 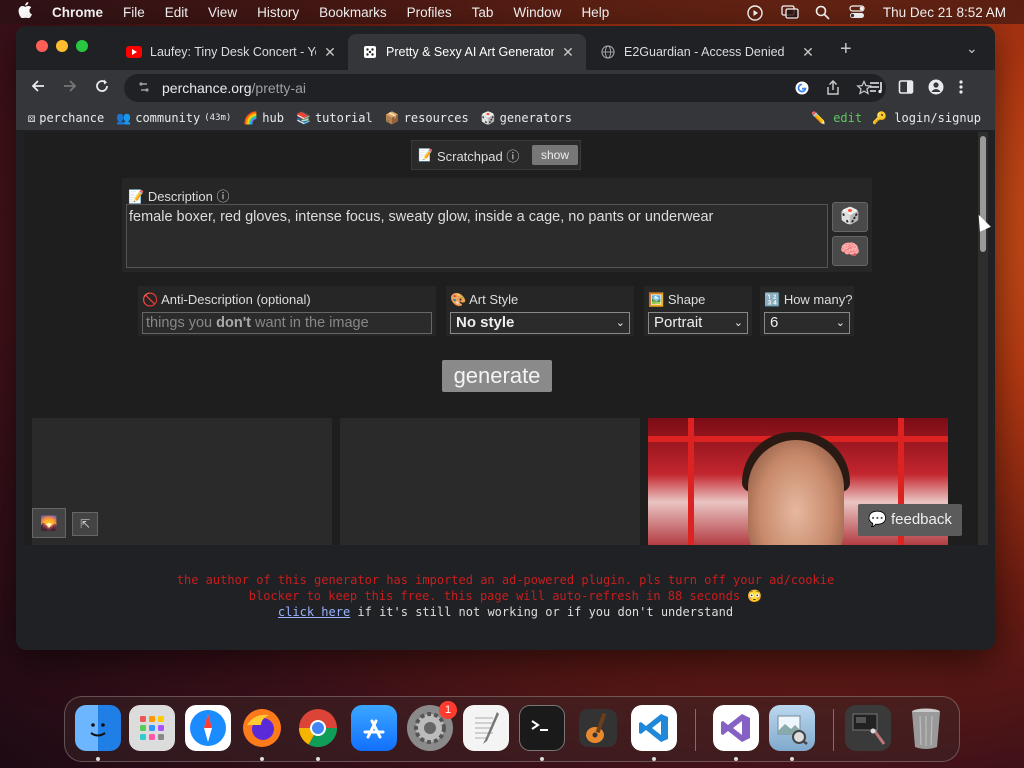 What do you see at coordinates (287, 323) in the screenshot?
I see `anti-description-input: things you don't want in the image` at bounding box center [287, 323].